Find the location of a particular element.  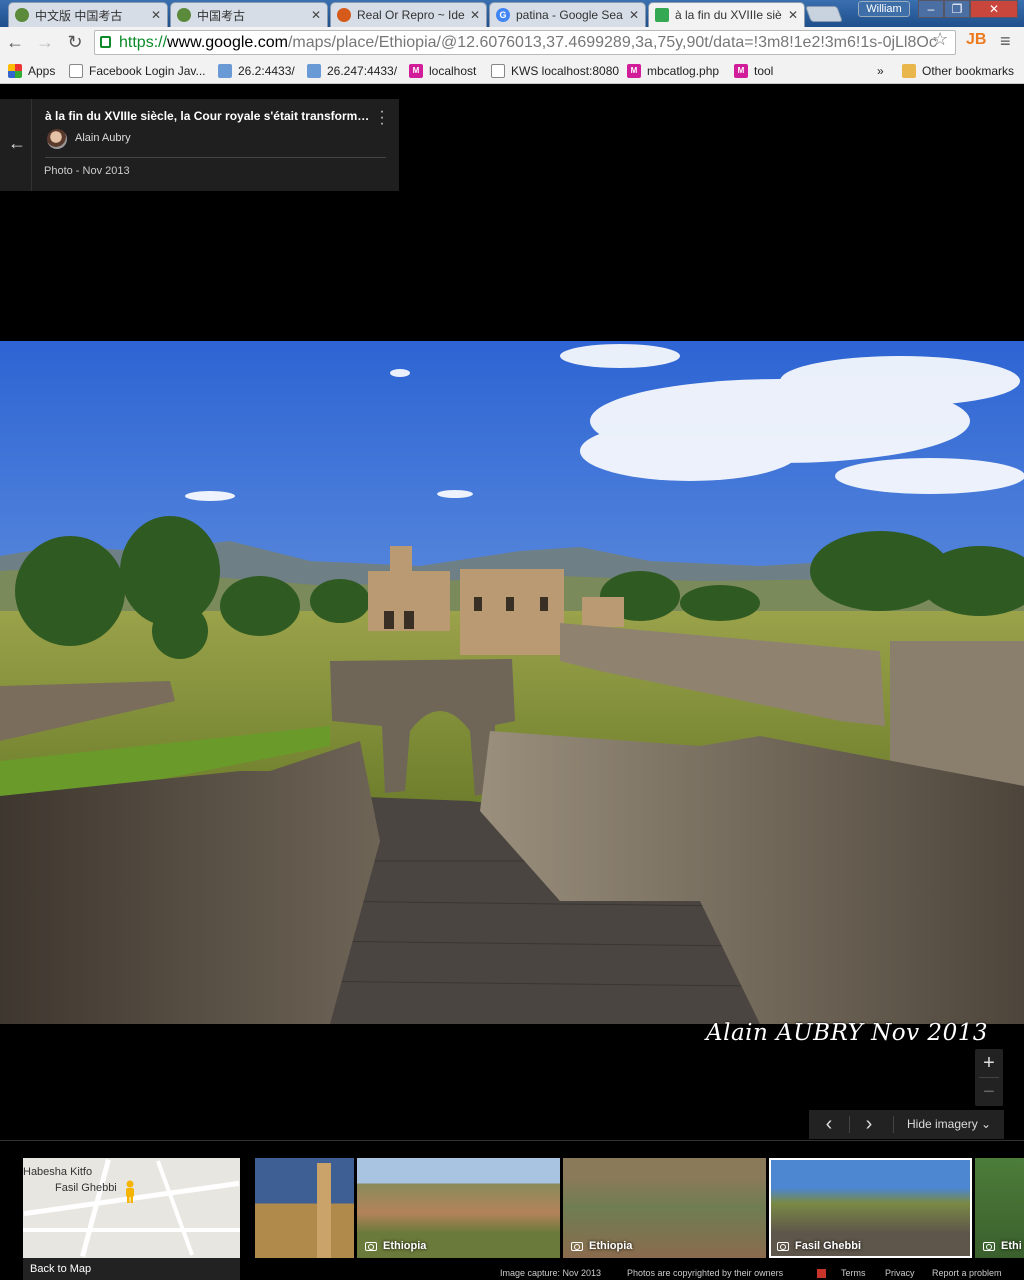

thumbnail-label: Ethi is located at coordinates (1002, 1246).